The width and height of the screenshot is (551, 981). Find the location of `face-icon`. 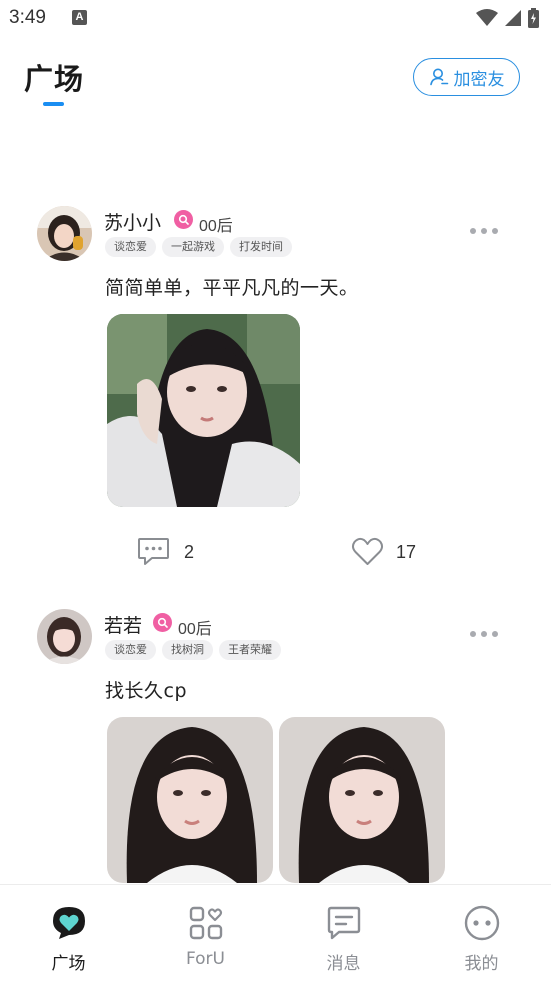

face-icon is located at coordinates (481, 923).